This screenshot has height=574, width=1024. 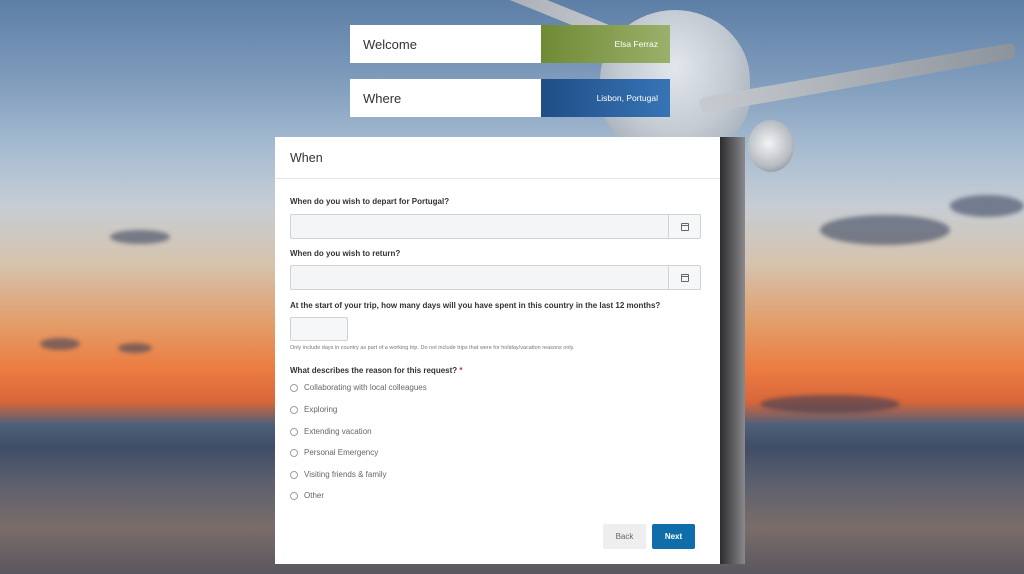 What do you see at coordinates (497, 158) in the screenshot?
I see `card-title: When` at bounding box center [497, 158].